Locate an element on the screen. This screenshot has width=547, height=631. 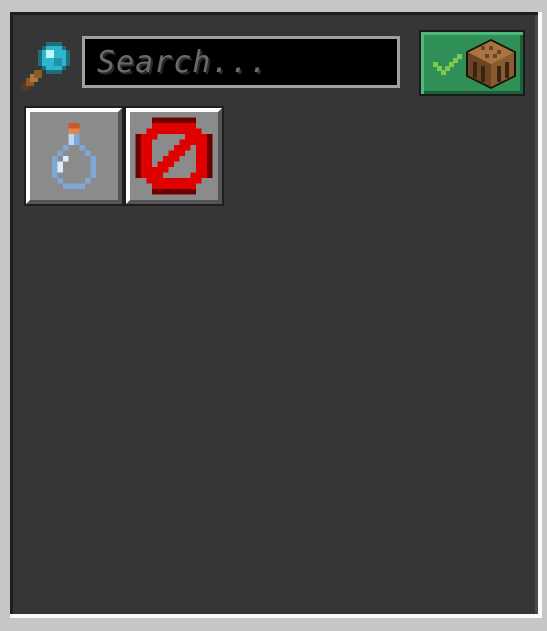
glass-bottle-icon is located at coordinates (74, 156).